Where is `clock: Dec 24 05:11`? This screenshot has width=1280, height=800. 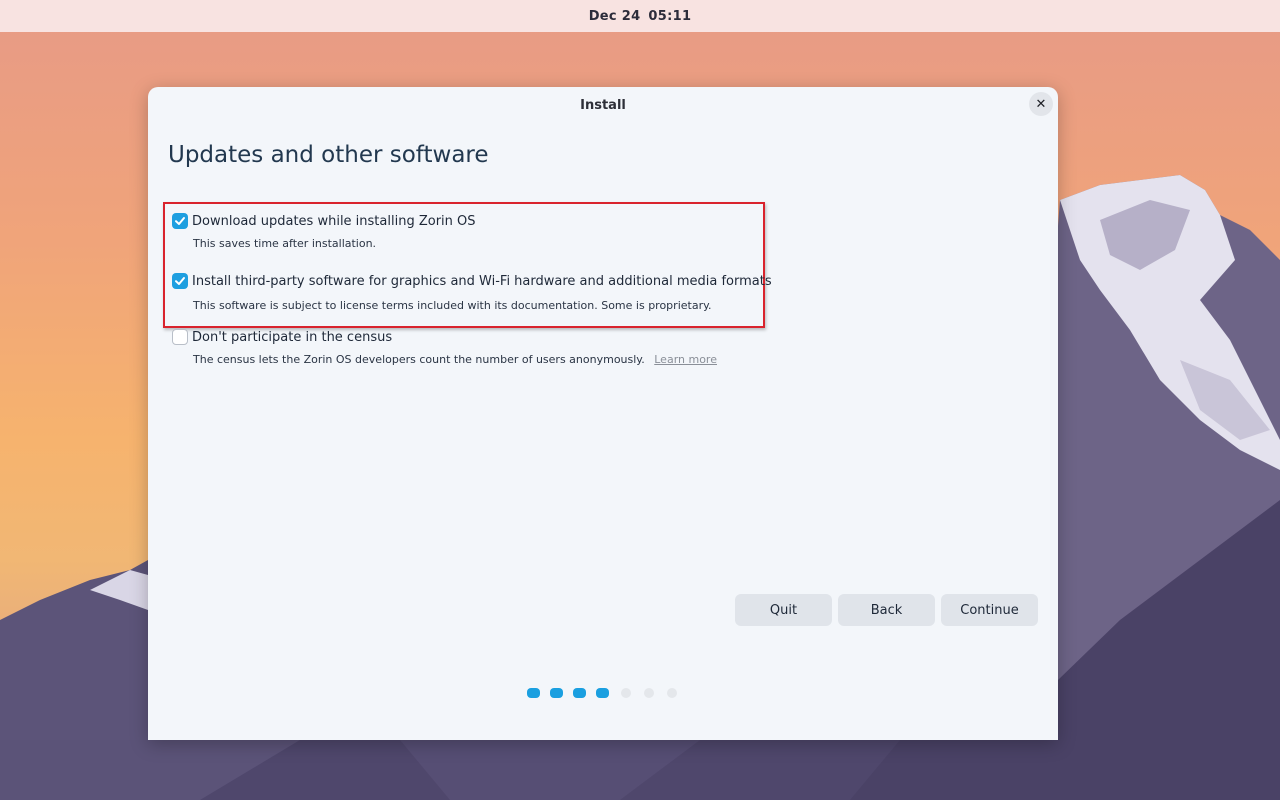 clock: Dec 24 05:11 is located at coordinates (640, 16).